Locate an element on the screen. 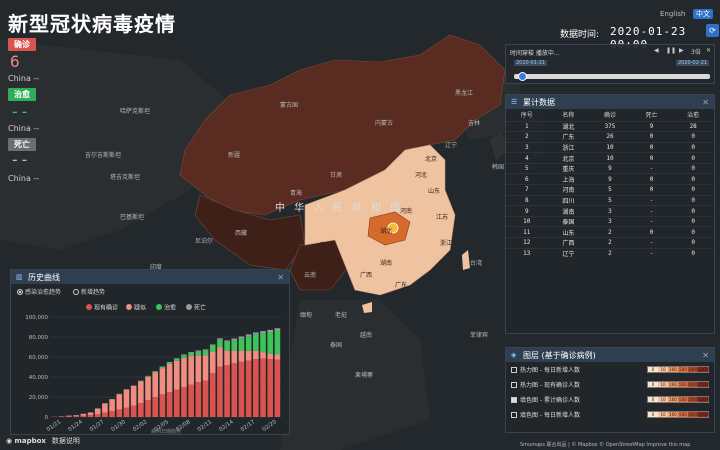 Image resolution: width=720 pixels, height=450 pixels. table-cell: 26 is located at coordinates (610, 137).